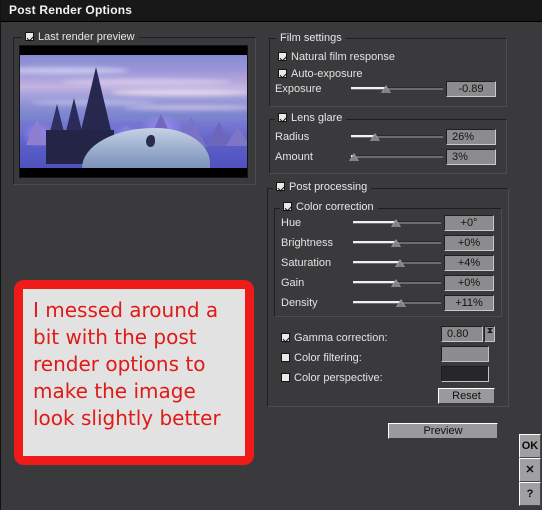 The image size is (542, 510). What do you see at coordinates (375, 137) in the screenshot?
I see `radius-slider-thumb` at bounding box center [375, 137].